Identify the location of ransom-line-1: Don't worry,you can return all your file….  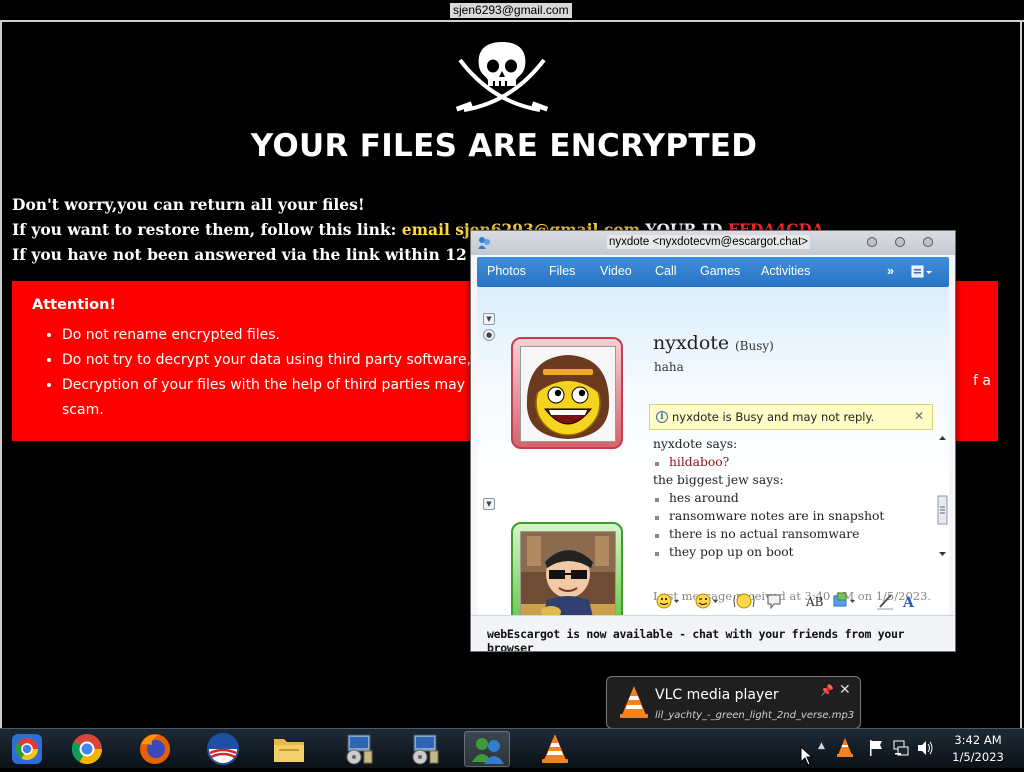
(188, 204).